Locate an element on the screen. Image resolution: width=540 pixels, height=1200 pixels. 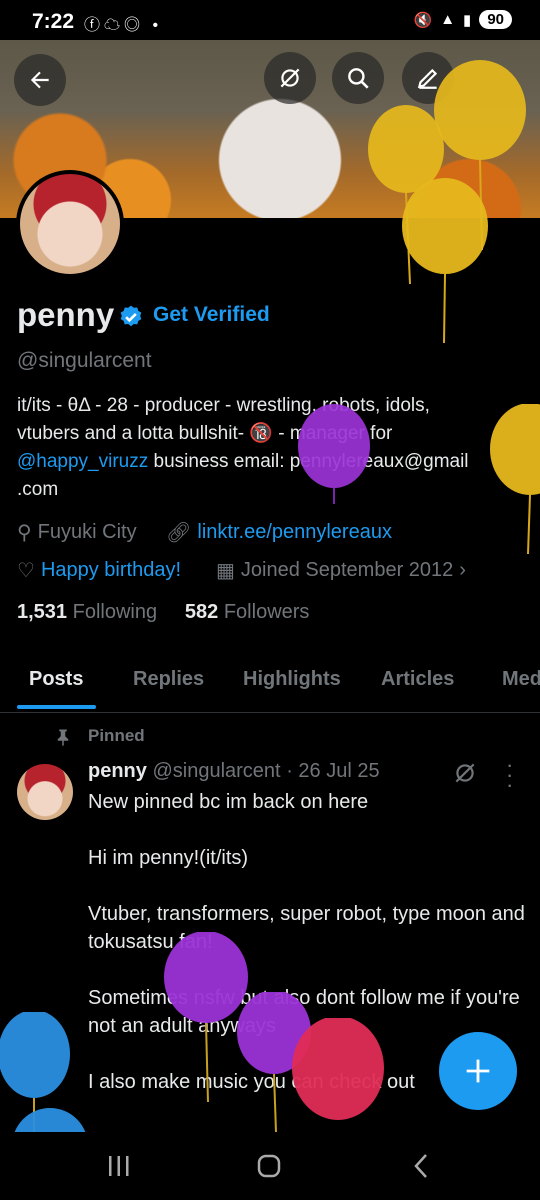
search-icon is located at coordinates (358, 78).